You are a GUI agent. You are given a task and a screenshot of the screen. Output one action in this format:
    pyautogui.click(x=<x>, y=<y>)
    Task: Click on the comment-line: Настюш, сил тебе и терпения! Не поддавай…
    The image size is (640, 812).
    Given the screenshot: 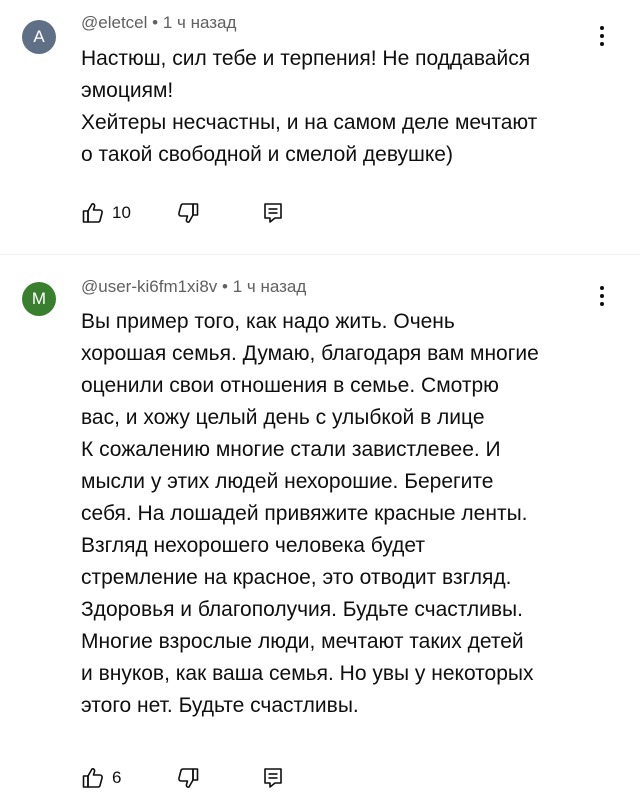 What is the action you would take?
    pyautogui.click(x=306, y=58)
    